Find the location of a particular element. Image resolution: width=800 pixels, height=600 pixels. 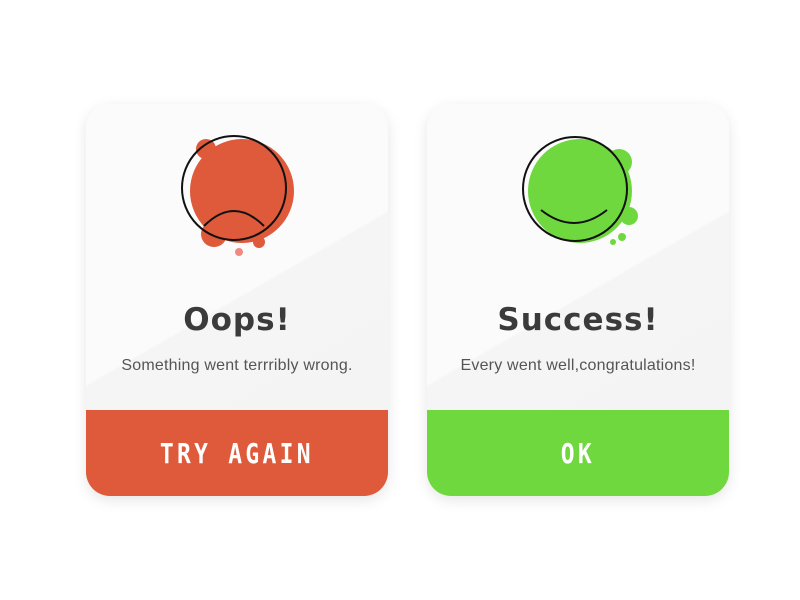

ok-button: OK is located at coordinates (578, 453).